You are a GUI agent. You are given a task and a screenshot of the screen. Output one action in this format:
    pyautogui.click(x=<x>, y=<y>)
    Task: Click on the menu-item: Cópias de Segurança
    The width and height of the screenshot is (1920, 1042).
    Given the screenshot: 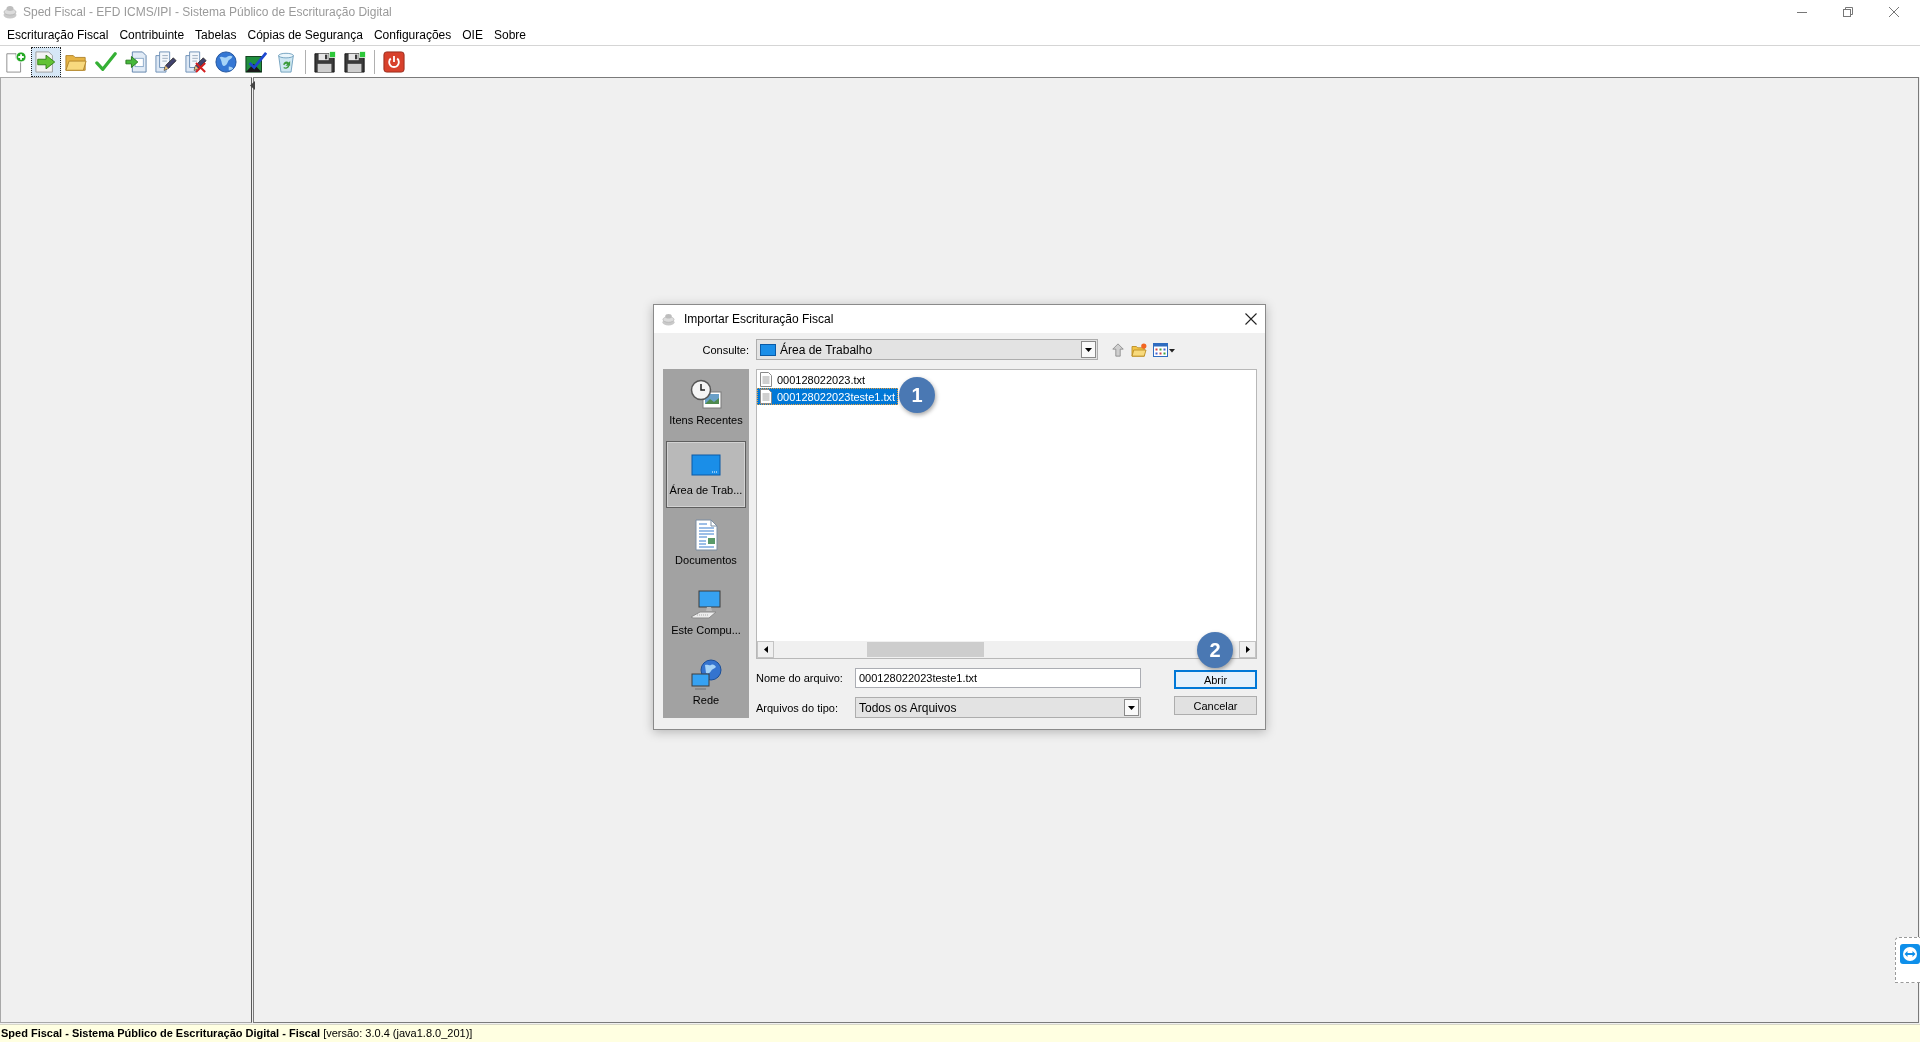 What is the action you would take?
    pyautogui.click(x=305, y=34)
    